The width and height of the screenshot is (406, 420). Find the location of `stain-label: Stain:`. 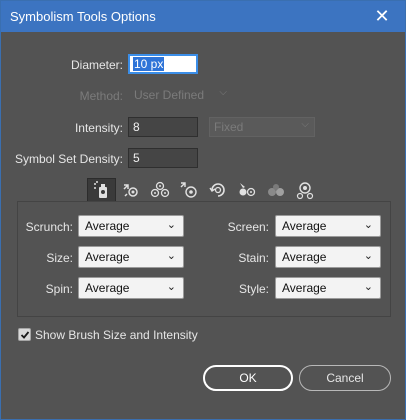

stain-label: Stain: is located at coordinates (253, 258).